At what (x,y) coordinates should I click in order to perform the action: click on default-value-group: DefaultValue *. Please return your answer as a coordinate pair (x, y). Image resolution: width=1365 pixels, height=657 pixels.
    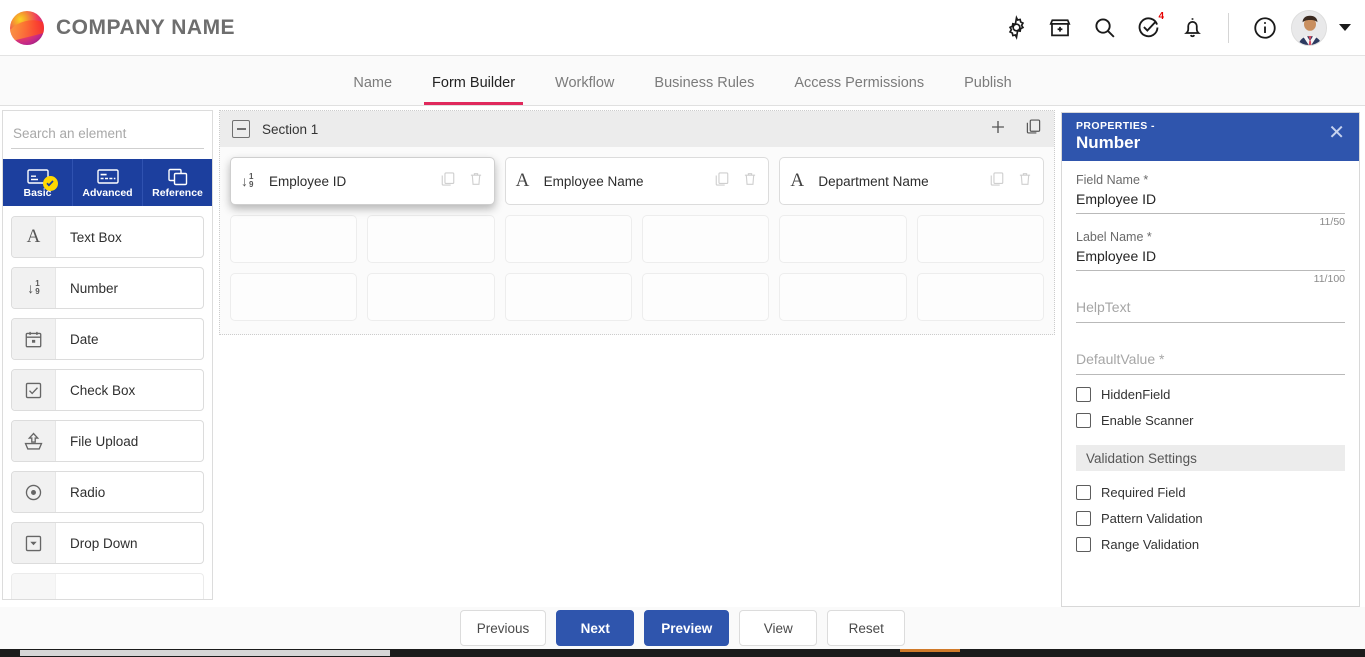
    Looking at the image, I should click on (1210, 360).